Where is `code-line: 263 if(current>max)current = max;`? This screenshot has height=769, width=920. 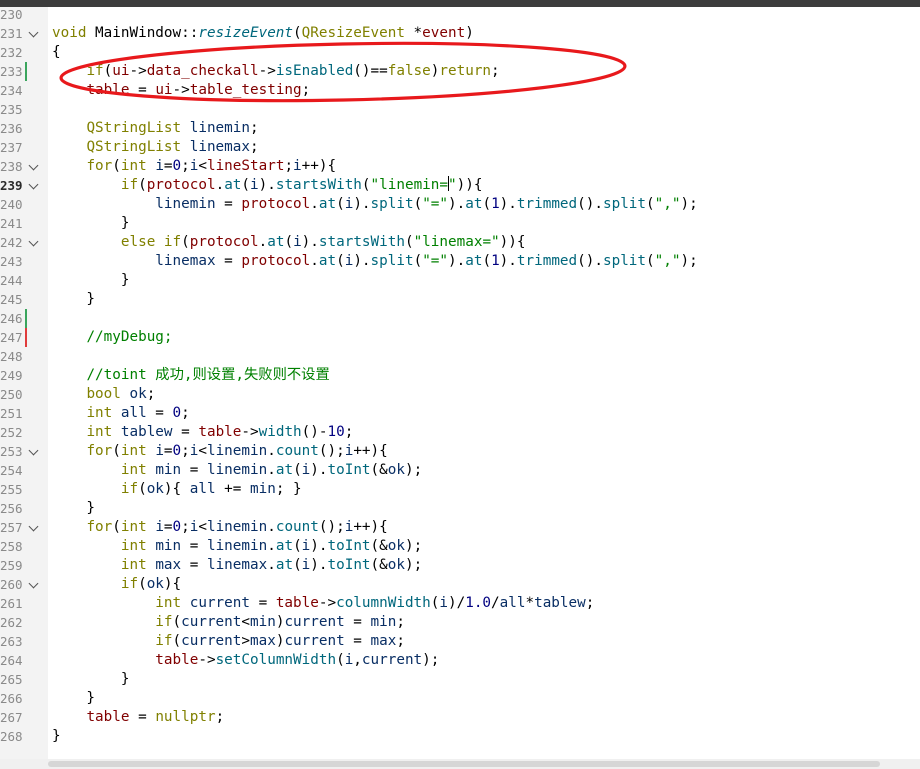
code-line: 263 if(current>max)current = max; is located at coordinates (460, 641).